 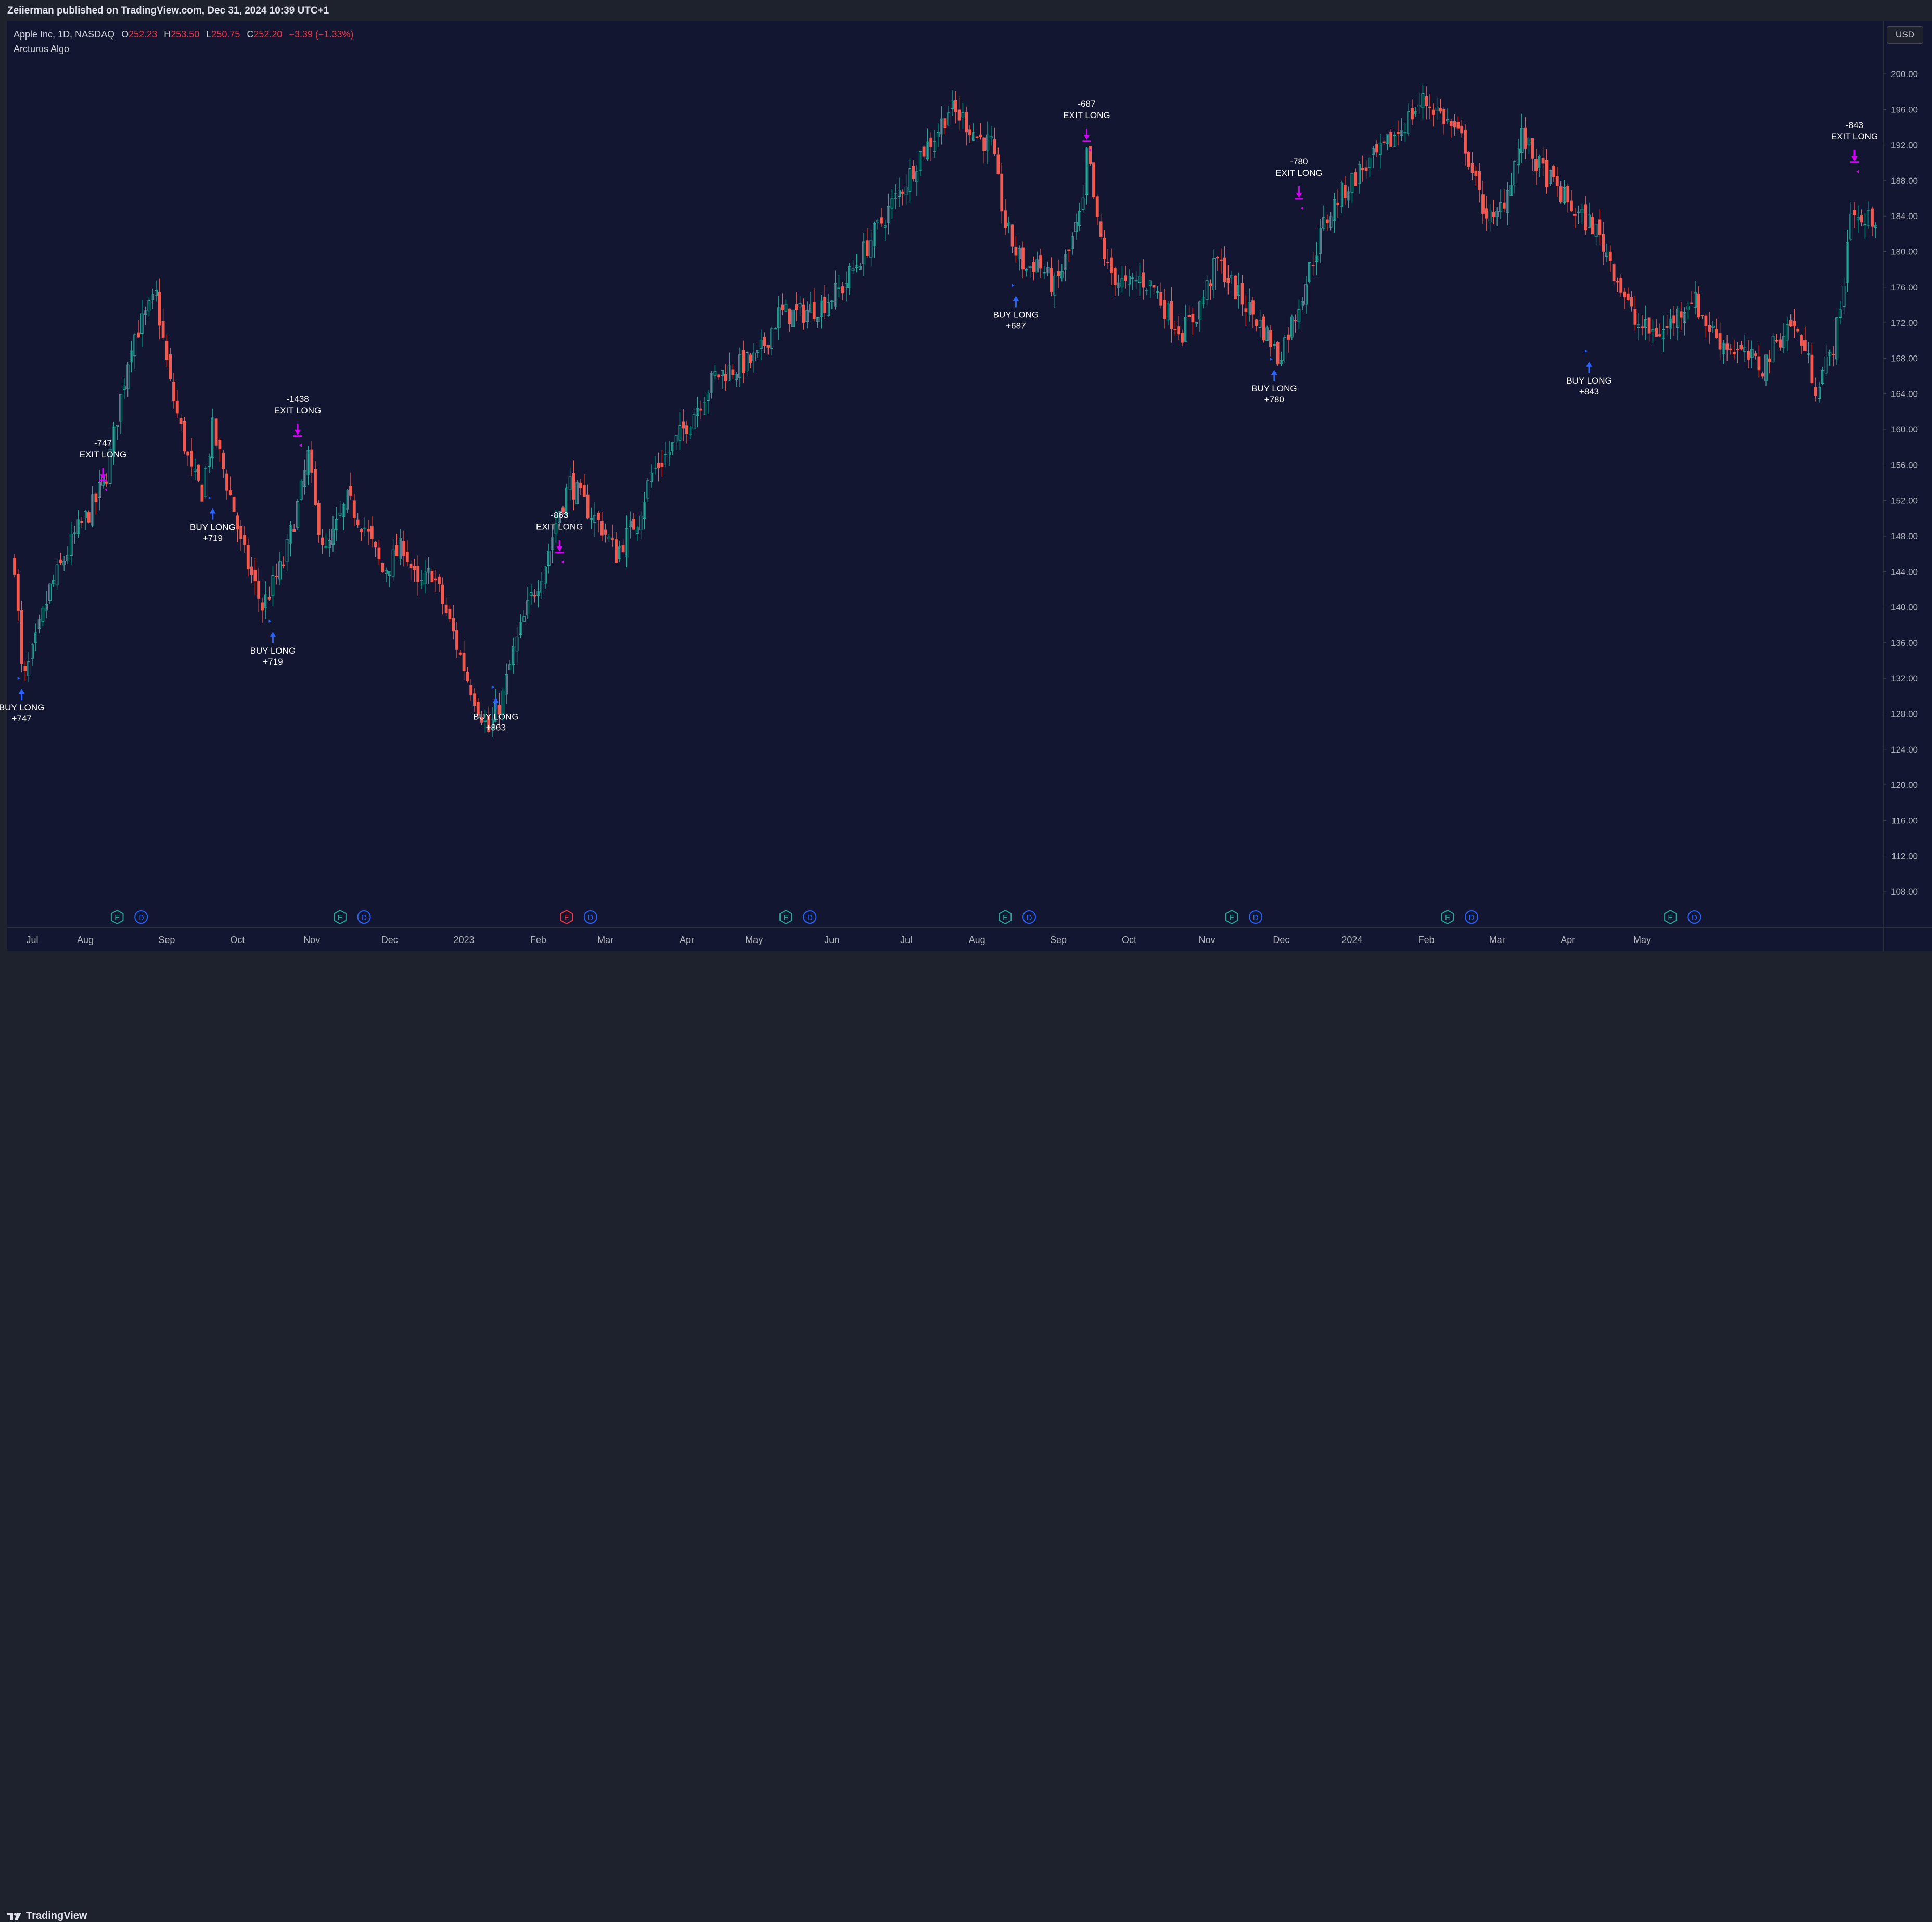 I want to click on axis-corner, so click(x=1907, y=939).